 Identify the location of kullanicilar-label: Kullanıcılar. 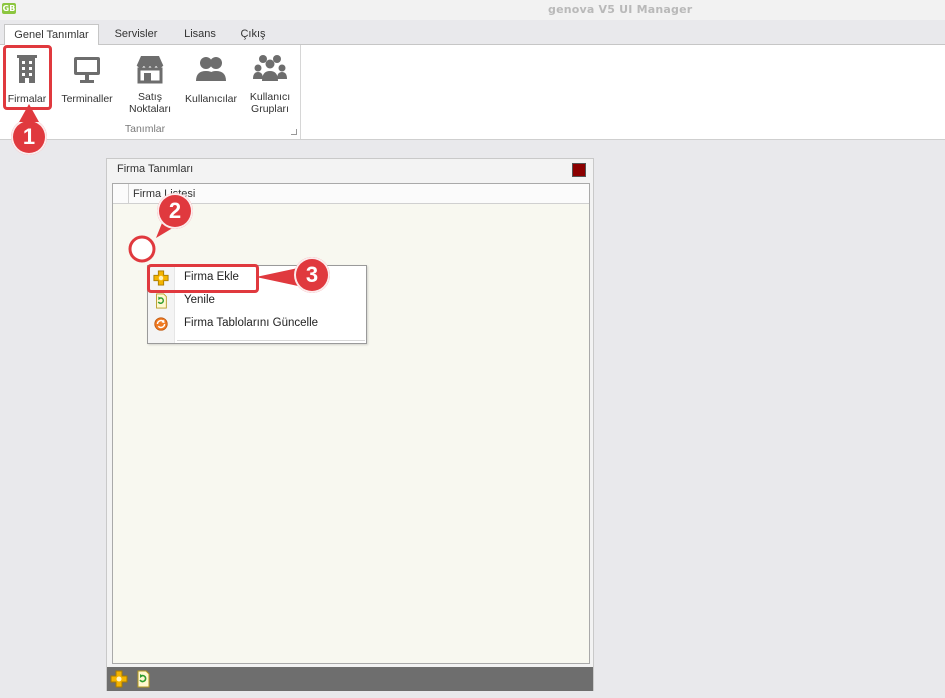
(211, 99).